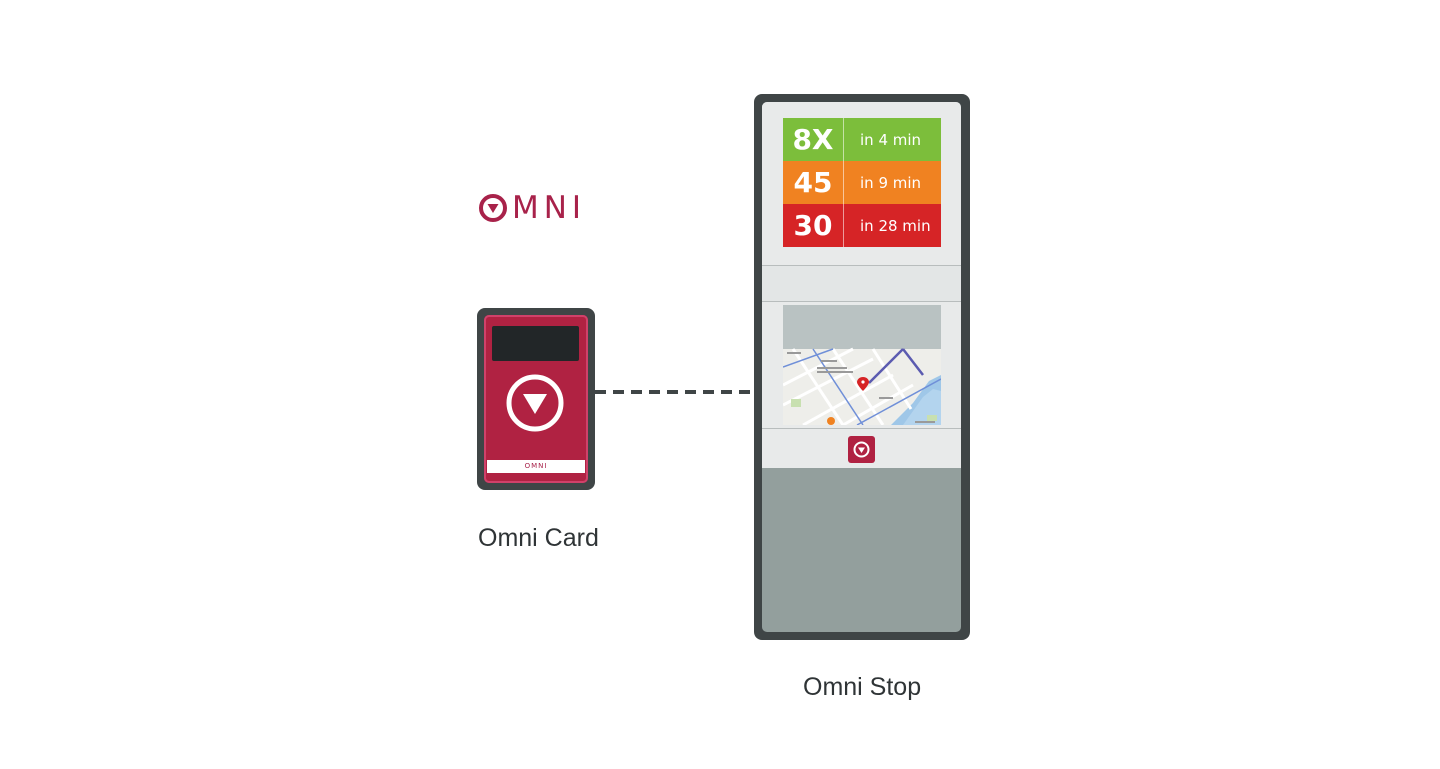  Describe the element at coordinates (813, 139) in the screenshot. I see `route-number: 8X` at that location.